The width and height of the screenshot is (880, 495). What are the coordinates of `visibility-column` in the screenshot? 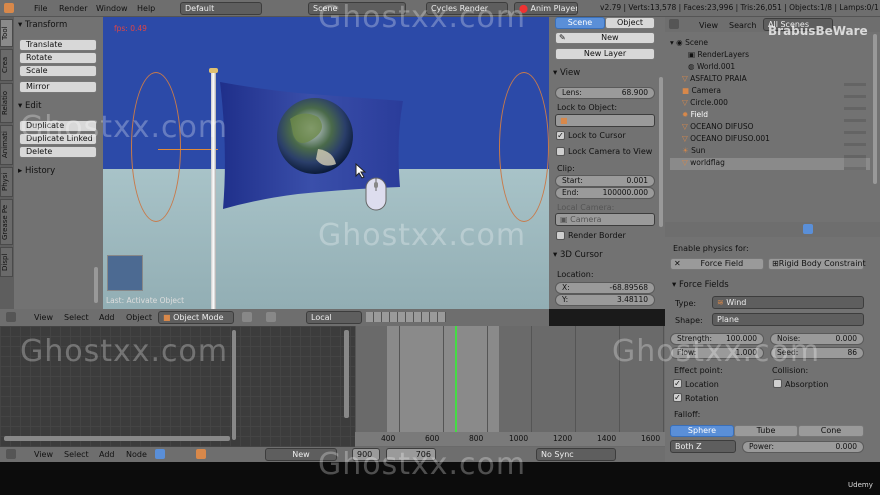 It's located at (855, 122).